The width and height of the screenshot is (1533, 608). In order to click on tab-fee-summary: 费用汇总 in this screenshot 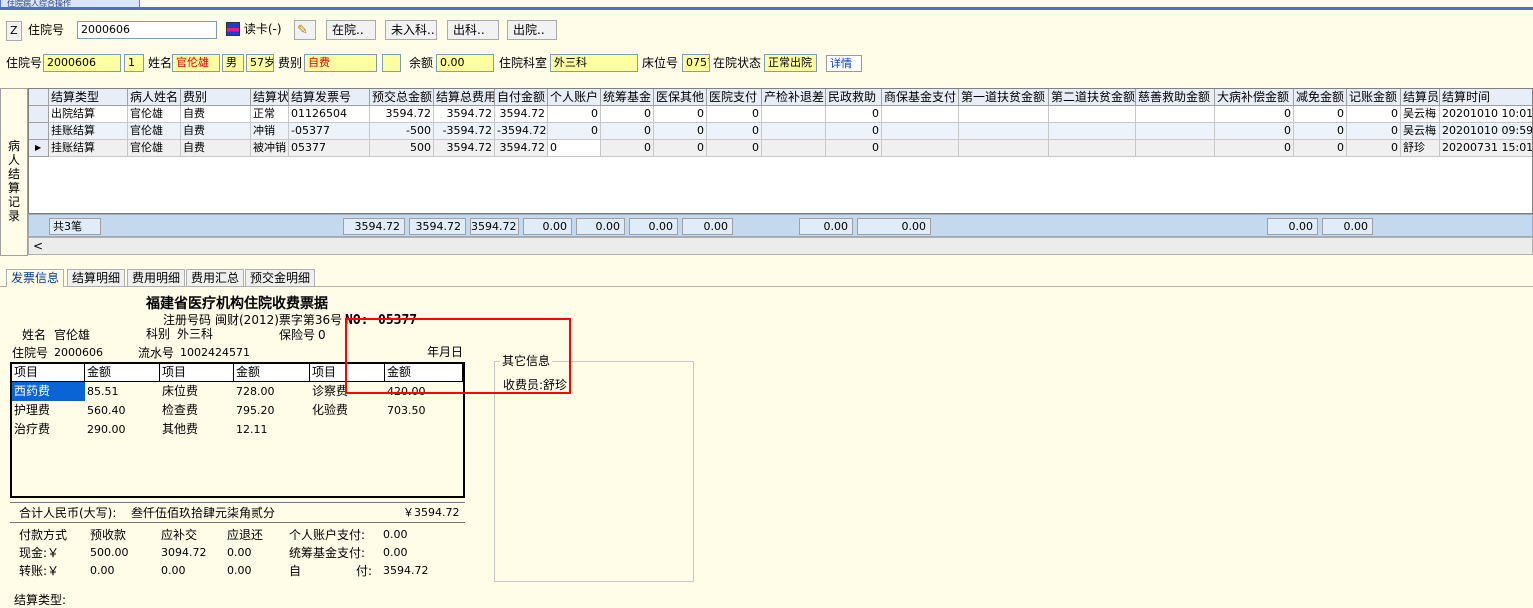, I will do `click(215, 278)`.